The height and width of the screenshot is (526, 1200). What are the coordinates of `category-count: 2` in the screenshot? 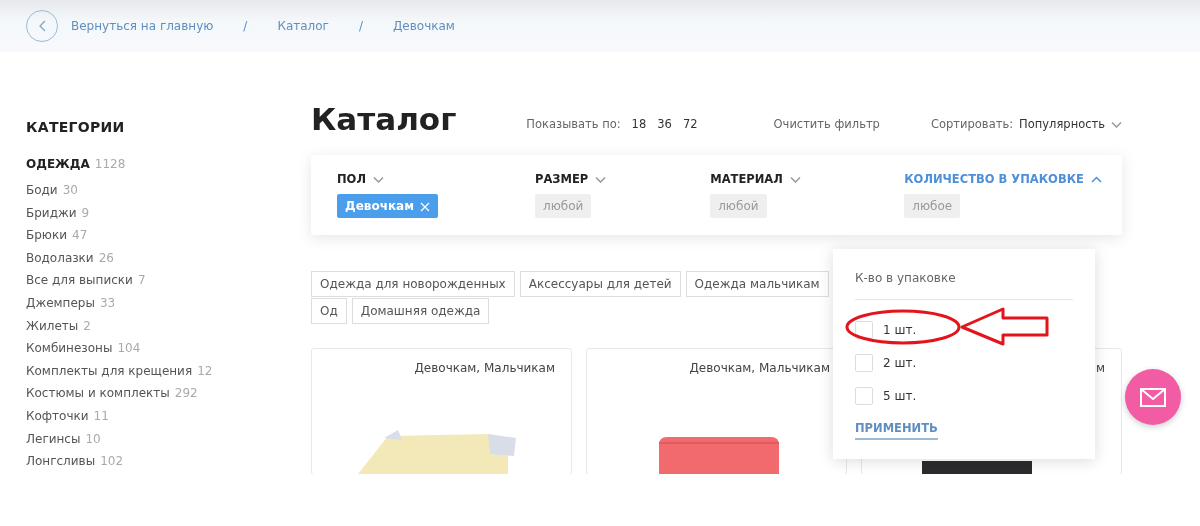 It's located at (87, 325).